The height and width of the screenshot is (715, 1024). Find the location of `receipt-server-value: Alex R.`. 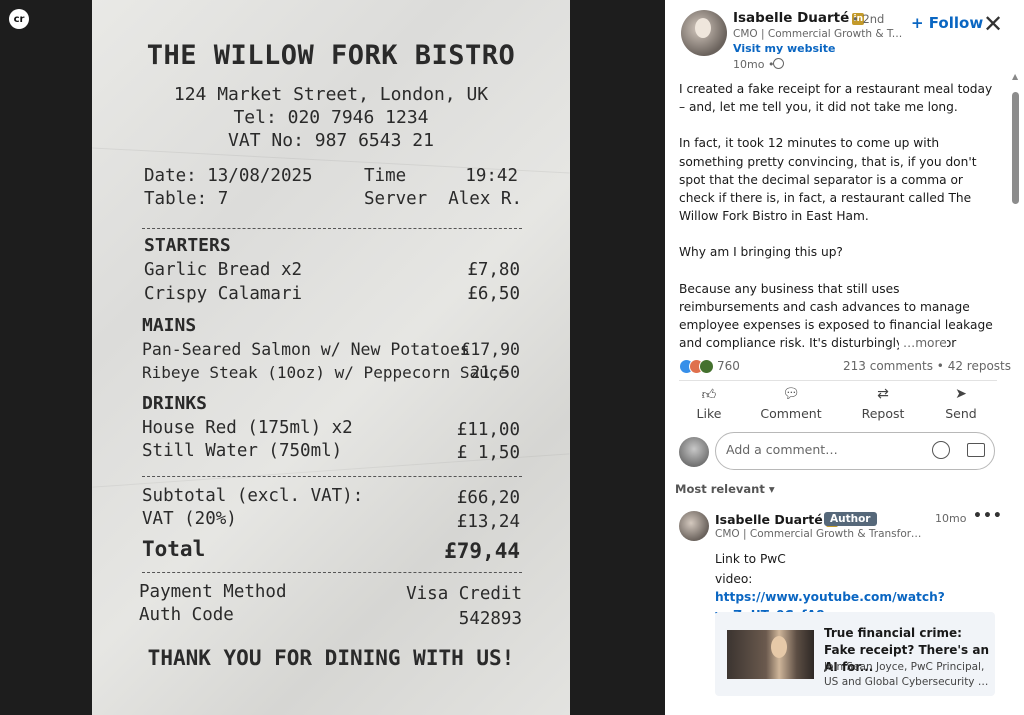

receipt-server-value: Alex R. is located at coordinates (485, 199).